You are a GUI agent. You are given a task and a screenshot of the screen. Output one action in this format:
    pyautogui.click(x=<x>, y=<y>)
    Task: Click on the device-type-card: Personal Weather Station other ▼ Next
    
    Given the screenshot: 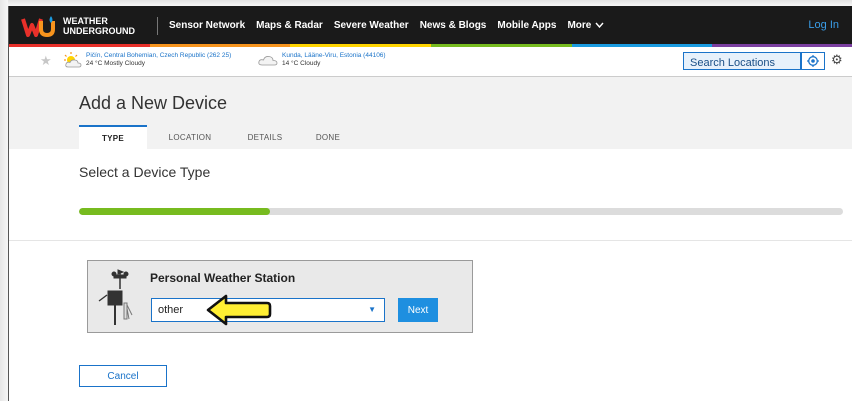 What is the action you would take?
    pyautogui.click(x=280, y=296)
    